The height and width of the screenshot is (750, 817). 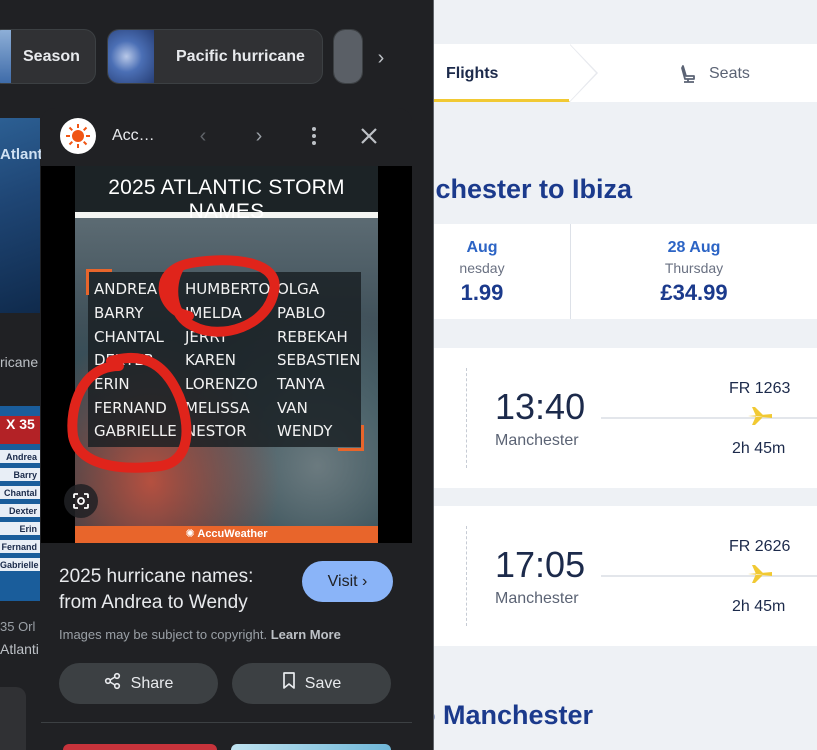 What do you see at coordinates (289, 683) in the screenshot?
I see `bookmark-icon` at bounding box center [289, 683].